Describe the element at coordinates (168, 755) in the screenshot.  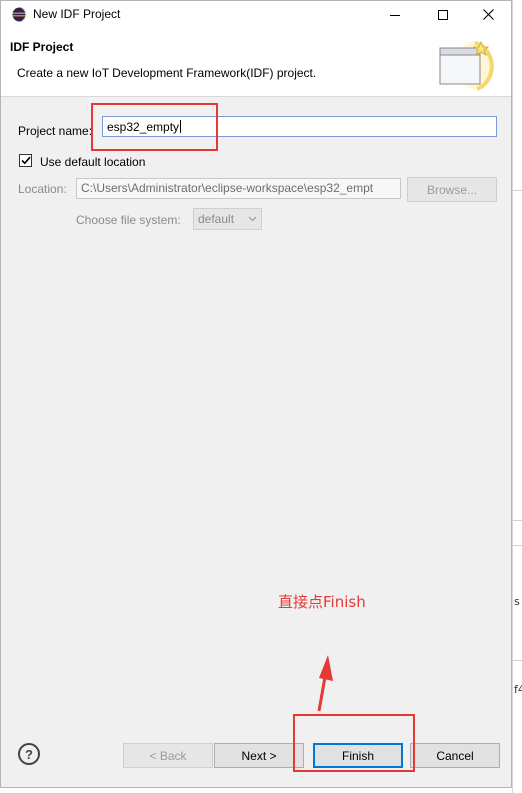
I see `back-button: < Back` at that location.